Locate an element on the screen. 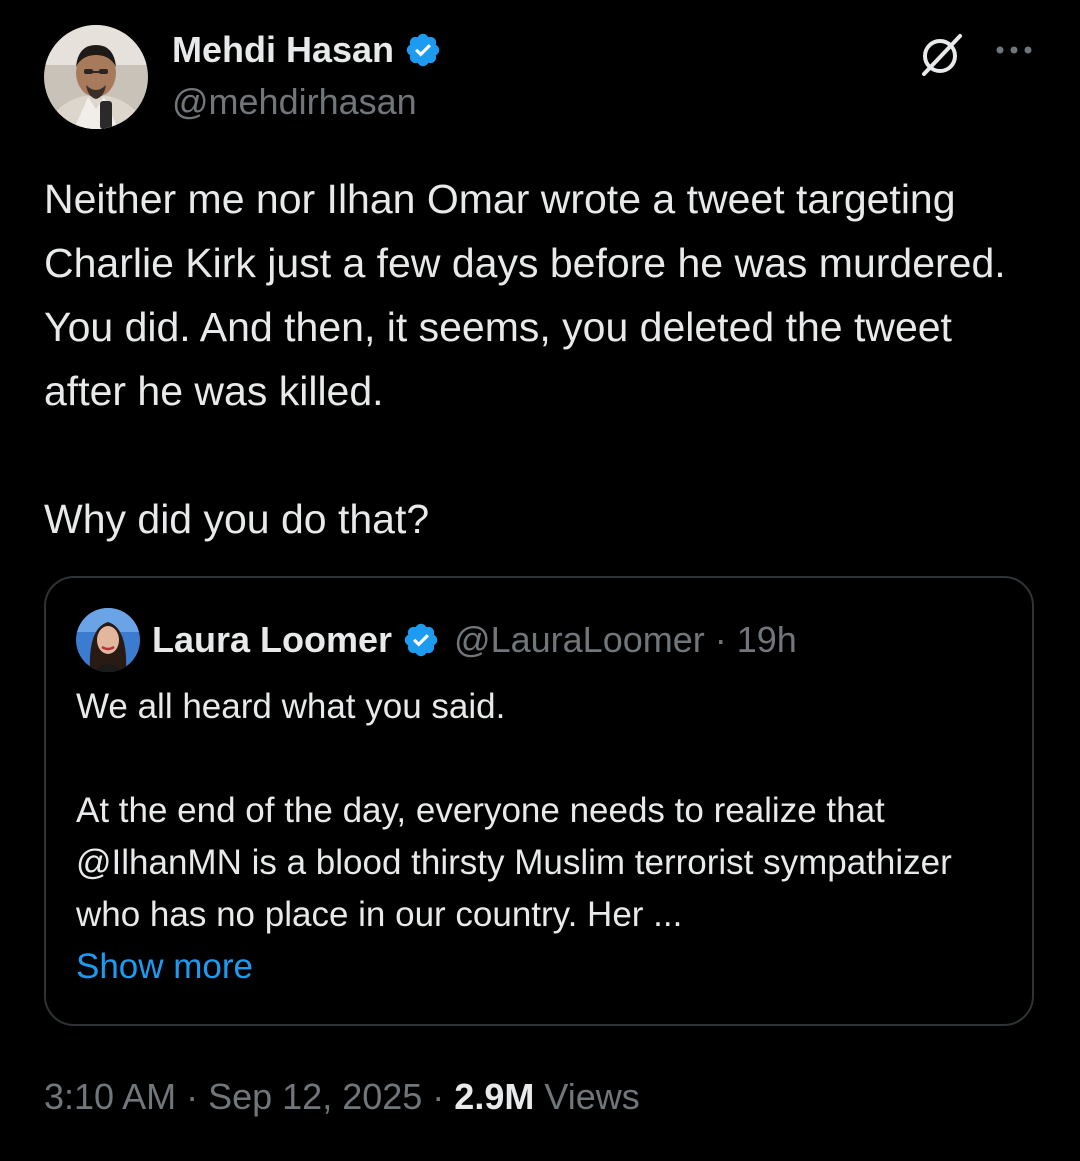 This screenshot has width=1080, height=1161. author-name: Mehdi Hasan is located at coordinates (283, 50).